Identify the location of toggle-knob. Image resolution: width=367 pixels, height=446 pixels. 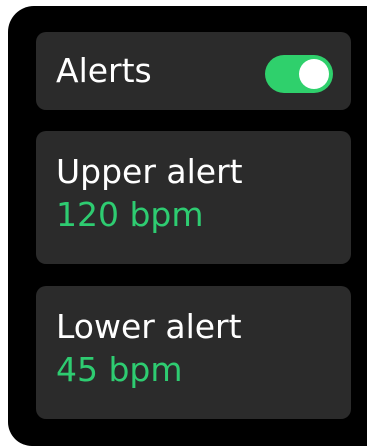
(314, 74).